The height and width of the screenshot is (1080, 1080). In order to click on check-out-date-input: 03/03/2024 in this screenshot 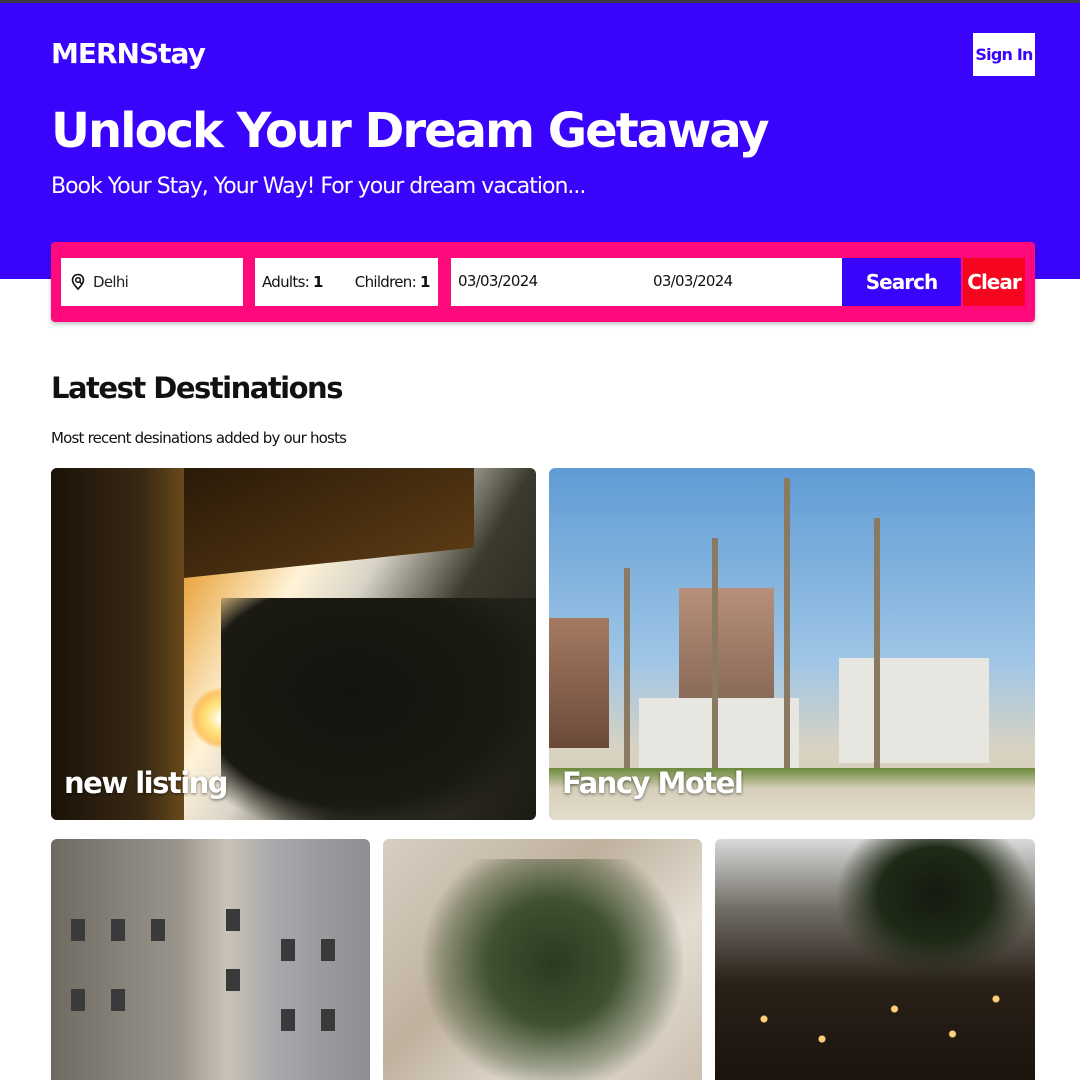, I will do `click(693, 281)`.